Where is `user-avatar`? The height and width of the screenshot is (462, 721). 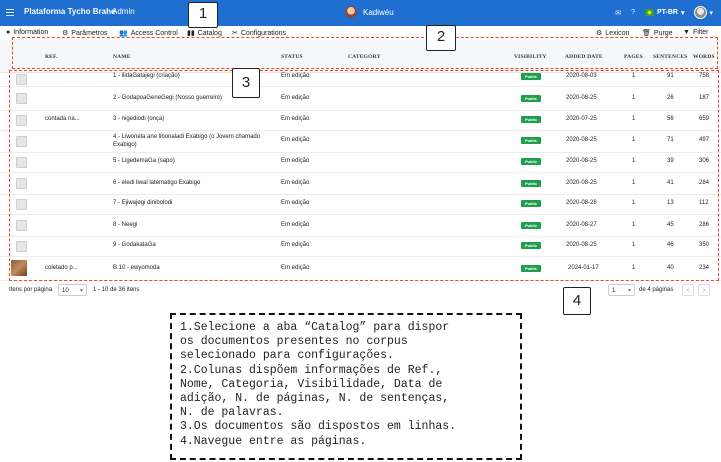 user-avatar is located at coordinates (701, 12).